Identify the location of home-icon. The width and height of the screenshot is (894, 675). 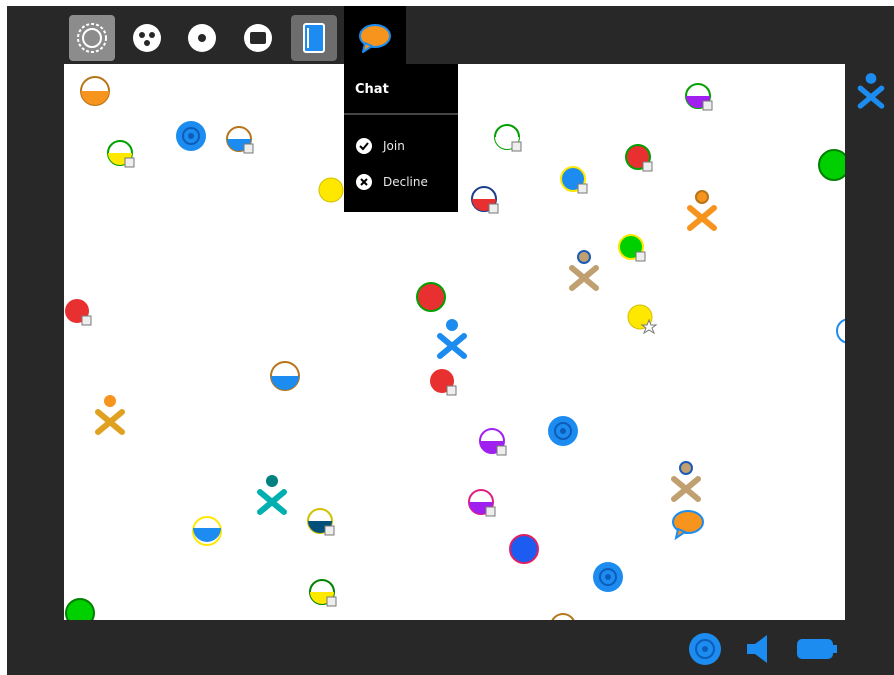
(202, 38).